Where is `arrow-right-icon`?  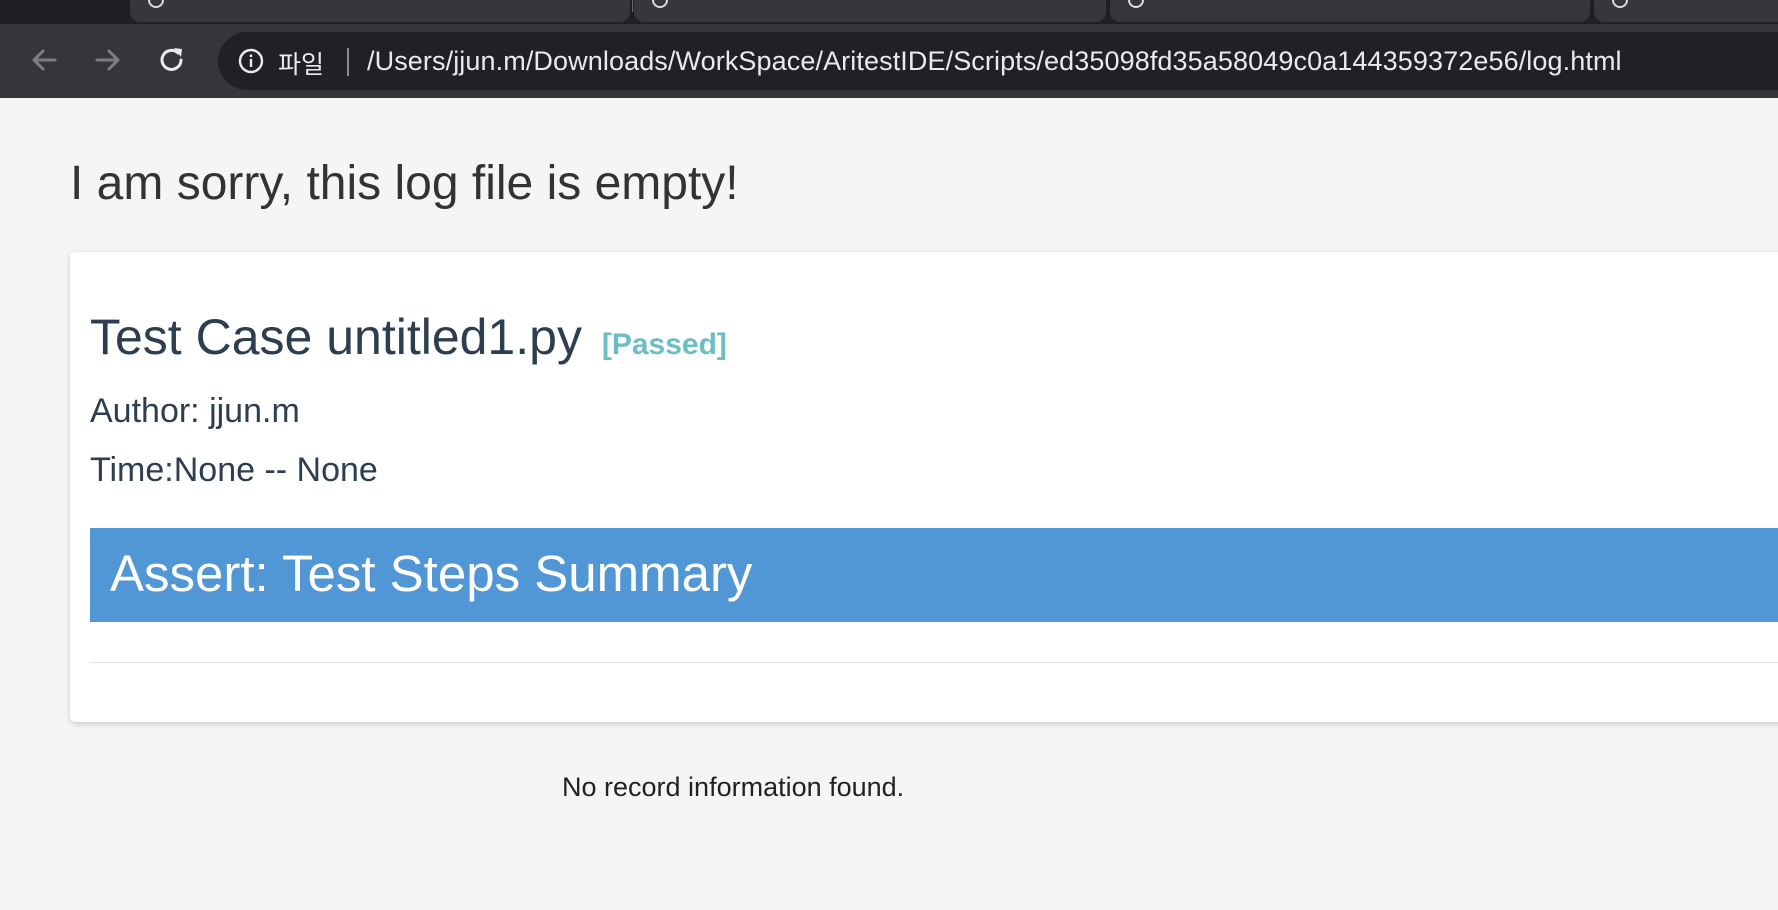 arrow-right-icon is located at coordinates (107, 60).